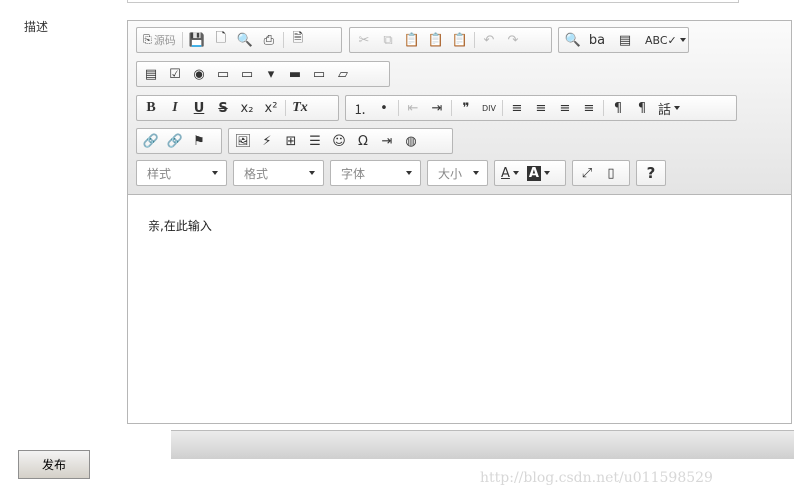 This screenshot has width=800, height=499. I want to click on show-blocks-button: ▯, so click(611, 173).